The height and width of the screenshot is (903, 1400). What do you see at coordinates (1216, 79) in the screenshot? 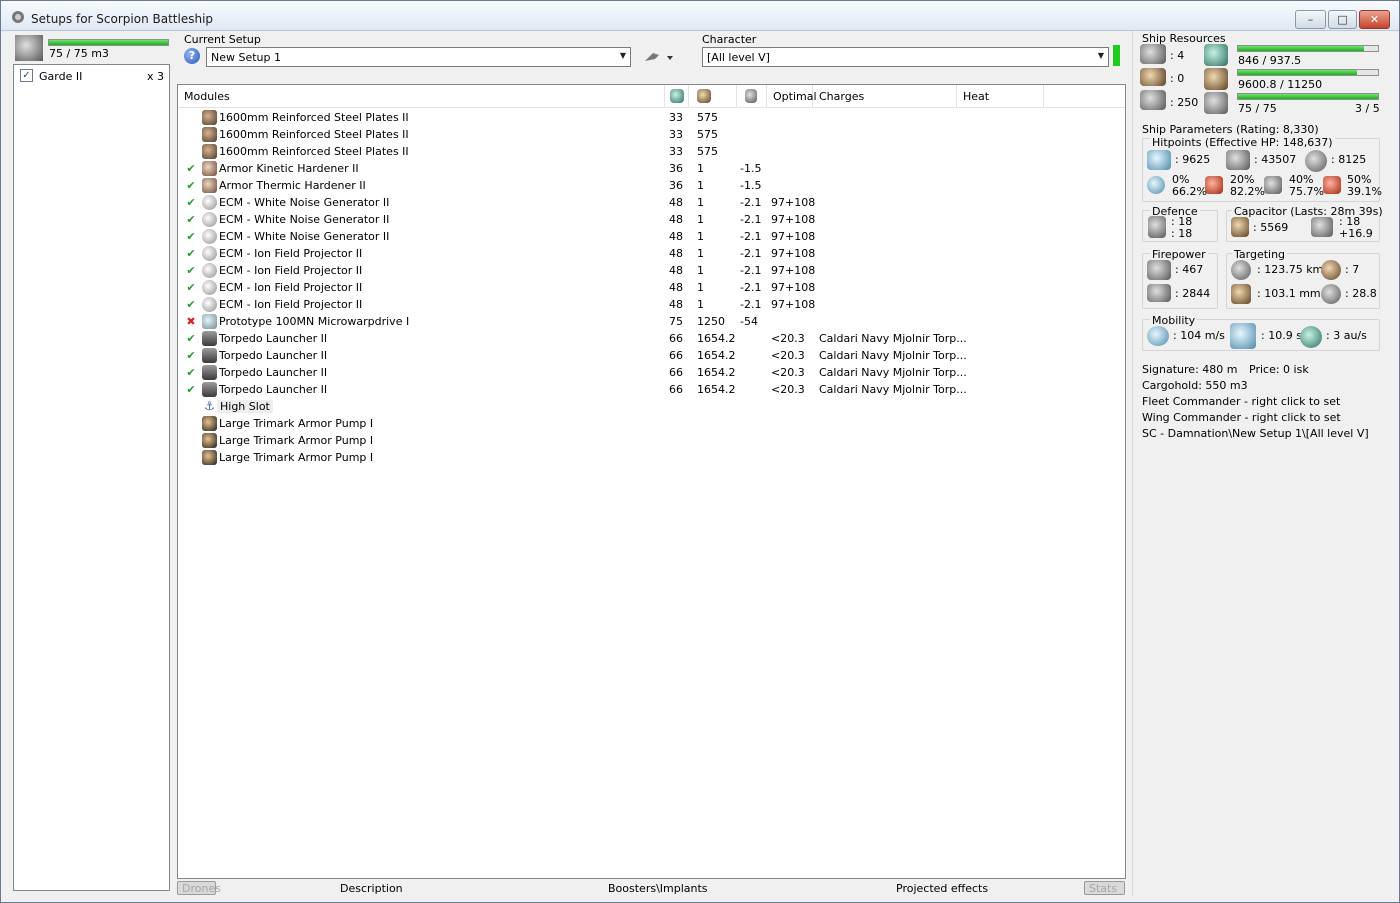
I see `powergrid-icon` at bounding box center [1216, 79].